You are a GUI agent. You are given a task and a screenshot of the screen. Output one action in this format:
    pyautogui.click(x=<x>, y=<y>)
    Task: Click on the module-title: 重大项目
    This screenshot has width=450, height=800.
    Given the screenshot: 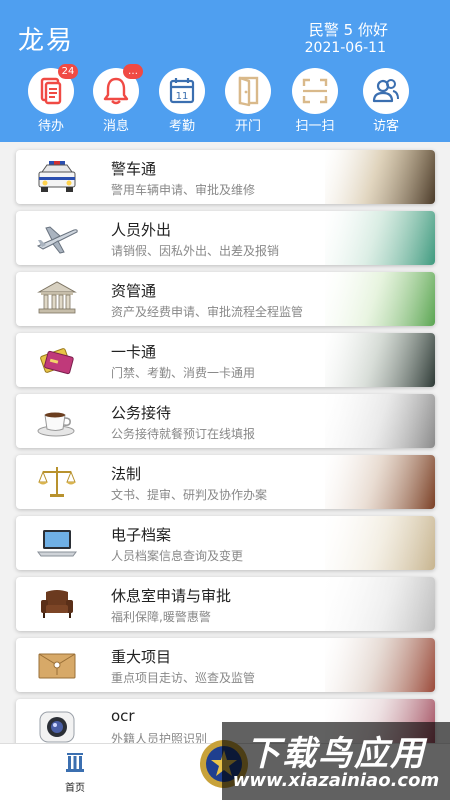 What is the action you would take?
    pyautogui.click(x=141, y=657)
    